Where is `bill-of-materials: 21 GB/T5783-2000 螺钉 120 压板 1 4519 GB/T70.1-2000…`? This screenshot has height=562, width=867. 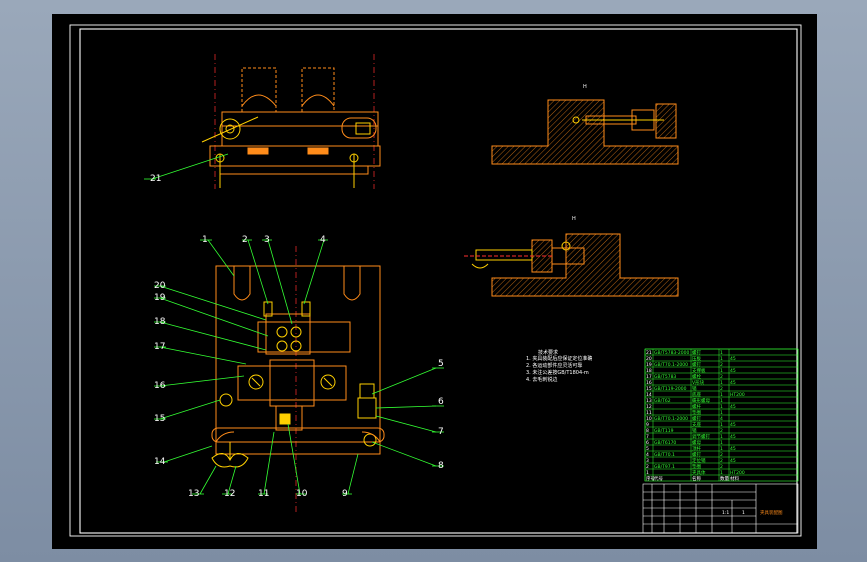 bill-of-materials: 21 GB/T5783-2000 螺钉 120 压板 1 4519 GB/T70.1-2000… is located at coordinates (721, 415).